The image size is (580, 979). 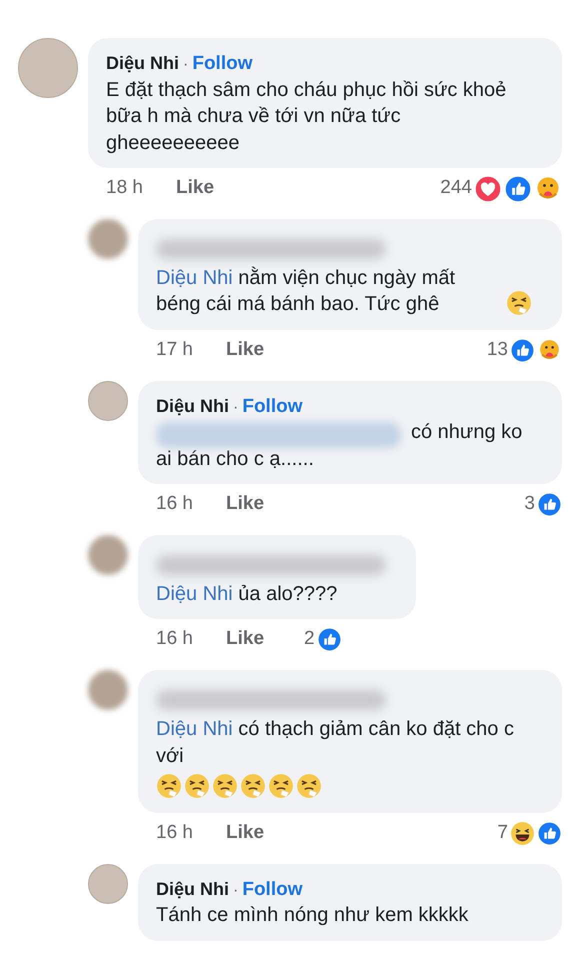 What do you see at coordinates (247, 594) in the screenshot?
I see `comment-text: Diệu Nhi ủa alo????` at bounding box center [247, 594].